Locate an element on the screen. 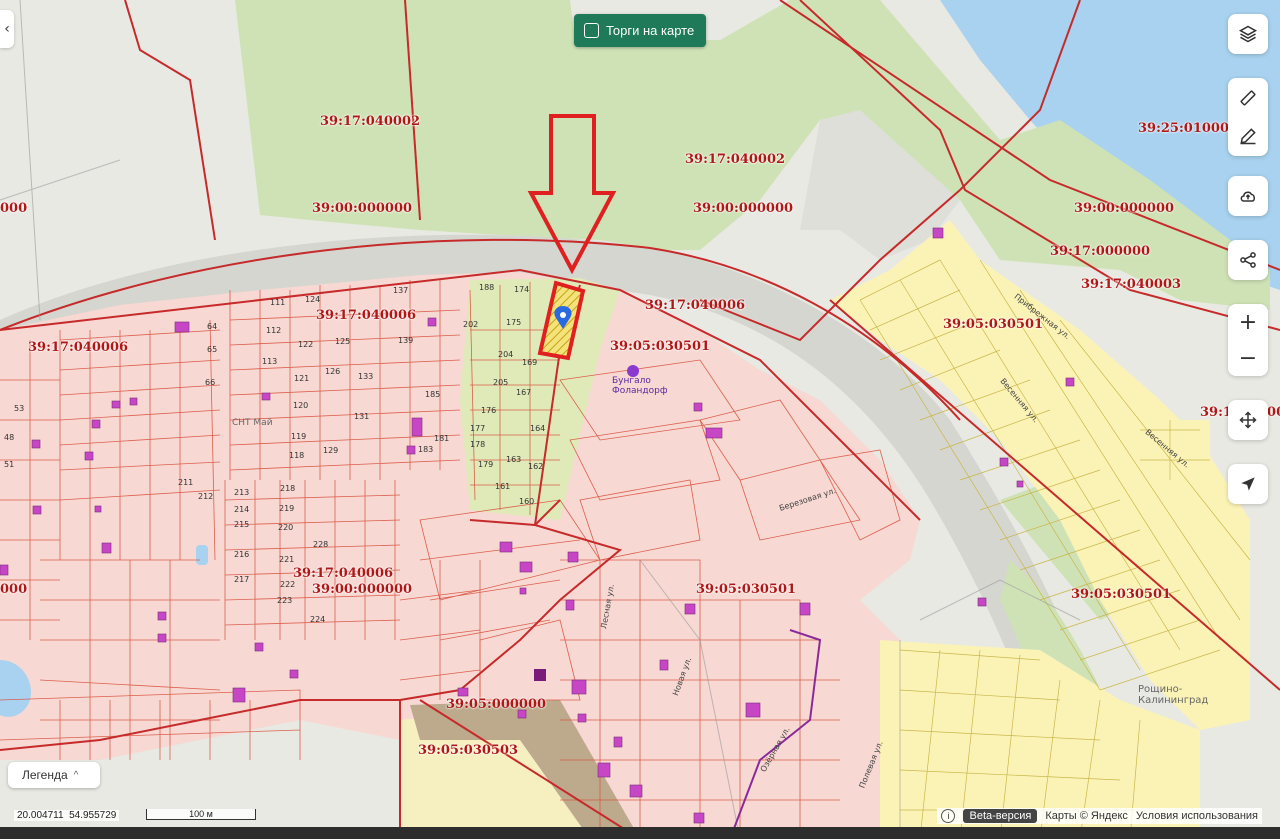 The image size is (1280, 839). plot-number: 161 is located at coordinates (503, 486).